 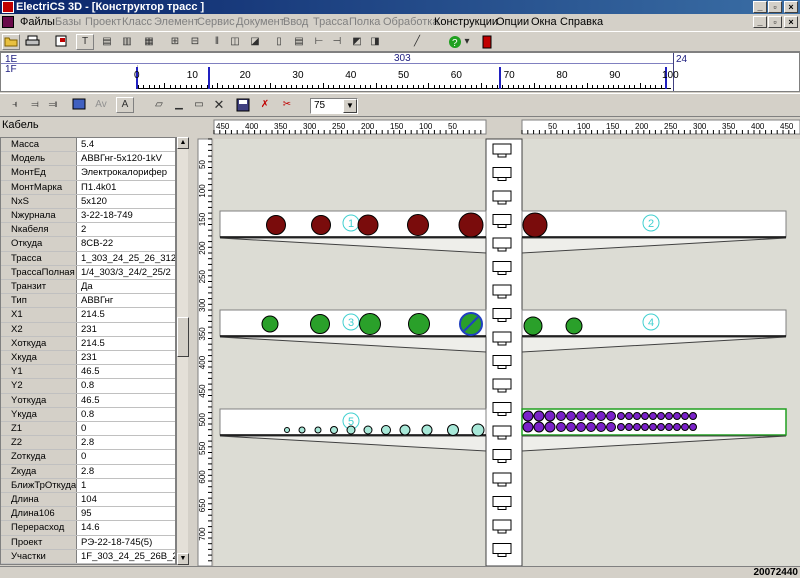 What do you see at coordinates (127, 400) in the screenshot?
I see `property-value: 46.5` at bounding box center [127, 400].